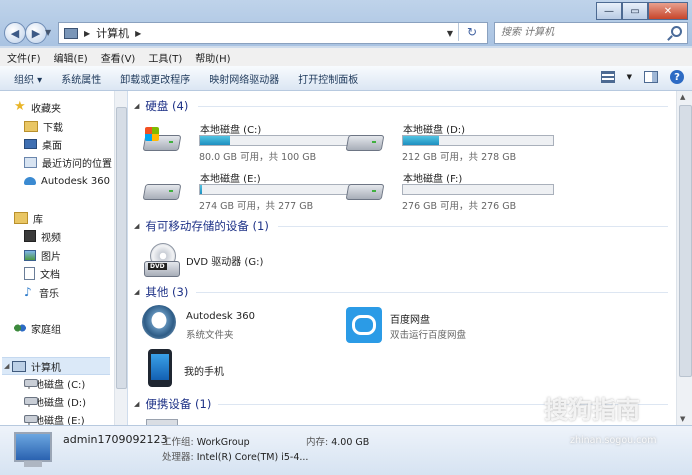 This screenshot has height=475, width=692. I want to click on group-title: 其他 (3), so click(167, 292).